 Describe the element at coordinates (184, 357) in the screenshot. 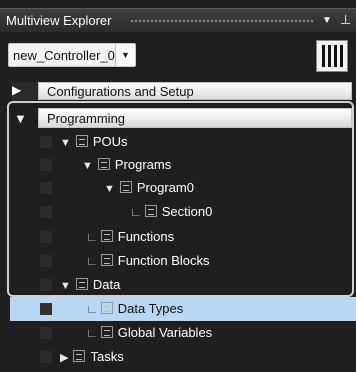

I see `tree-item-tasks: ▶ Tasks` at that location.